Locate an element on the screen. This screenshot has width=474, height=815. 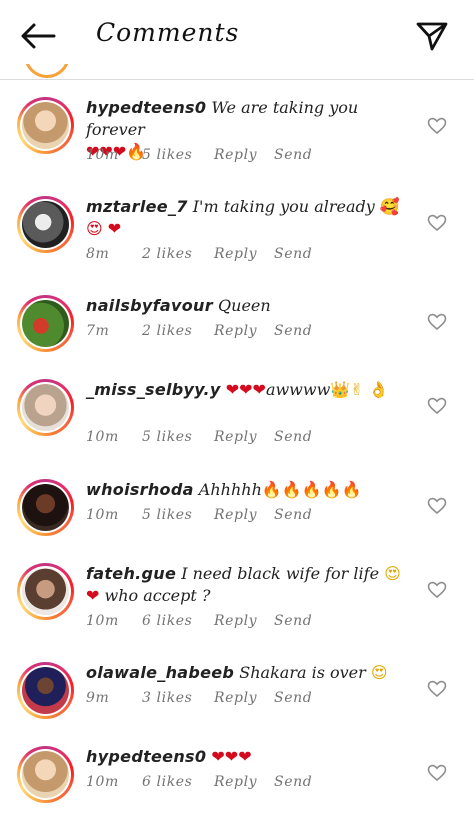
comment-likes: 3 likes is located at coordinates (178, 698).